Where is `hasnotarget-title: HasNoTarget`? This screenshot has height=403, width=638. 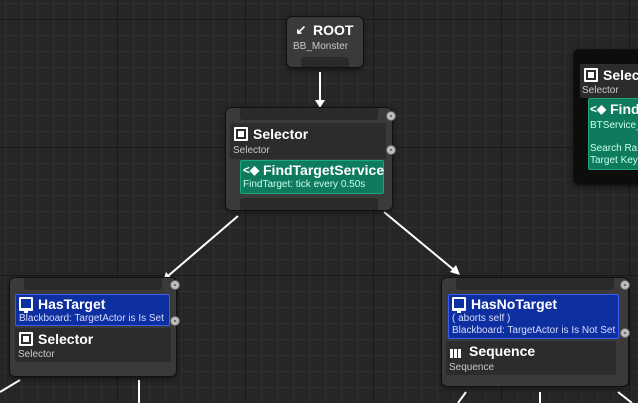 hasnotarget-title: HasNoTarget is located at coordinates (514, 304).